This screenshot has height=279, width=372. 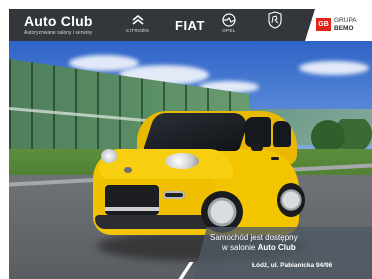 I want to click on dealer-tagline: Autoryzowane salony i serwisy, so click(x=58, y=33).